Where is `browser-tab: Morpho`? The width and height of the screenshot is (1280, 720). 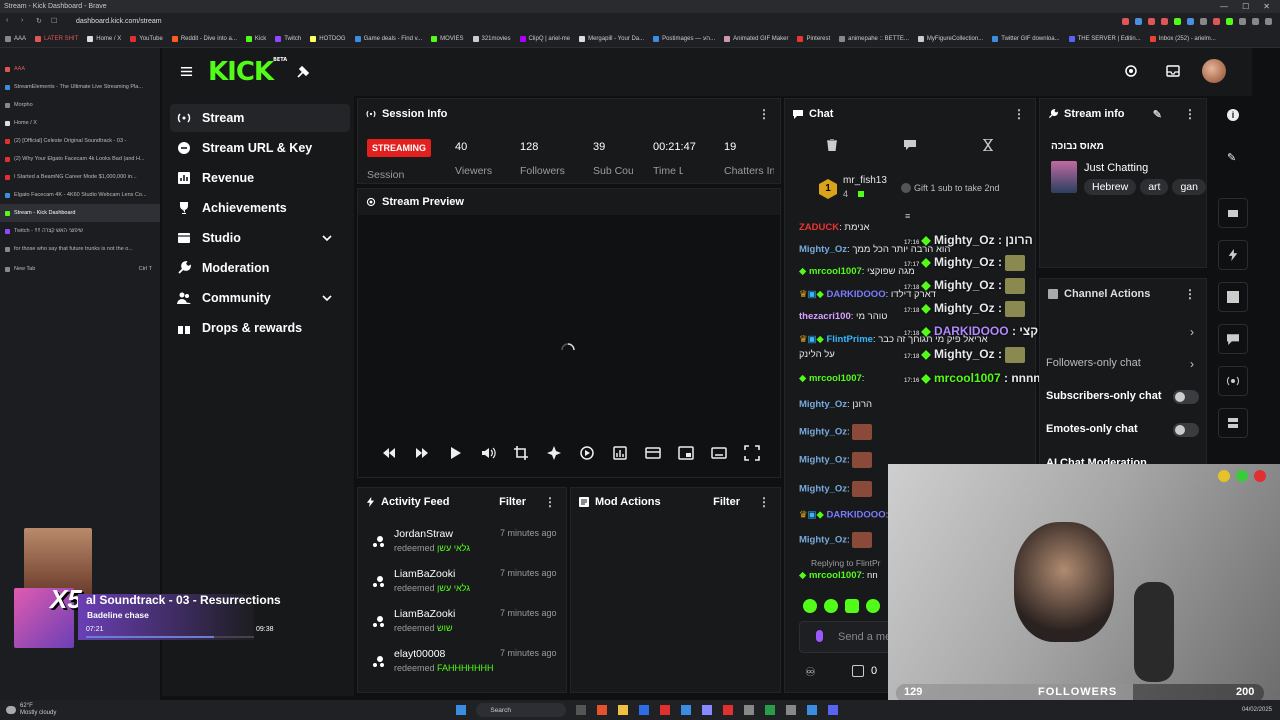 browser-tab: Morpho is located at coordinates (80, 105).